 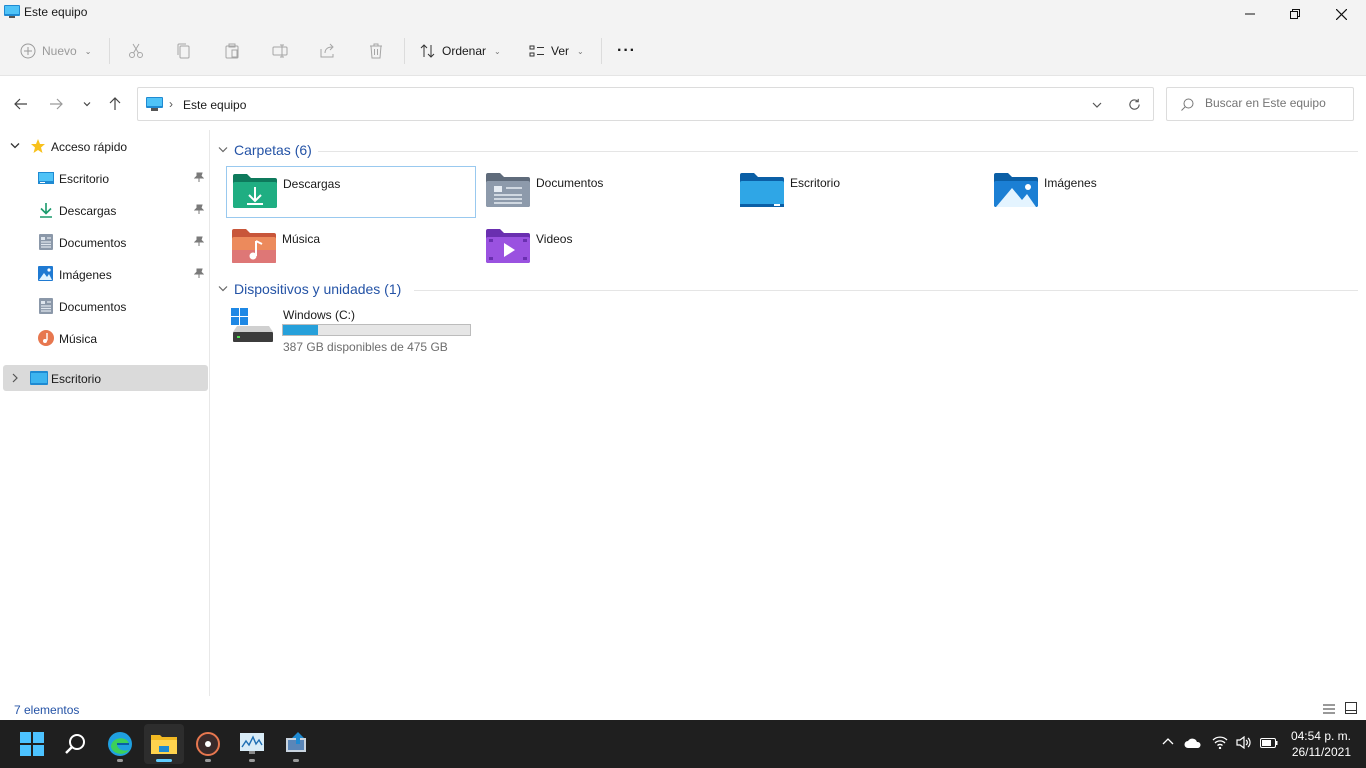 What do you see at coordinates (1193, 743) in the screenshot?
I see `onedrive-cloud-icon` at bounding box center [1193, 743].